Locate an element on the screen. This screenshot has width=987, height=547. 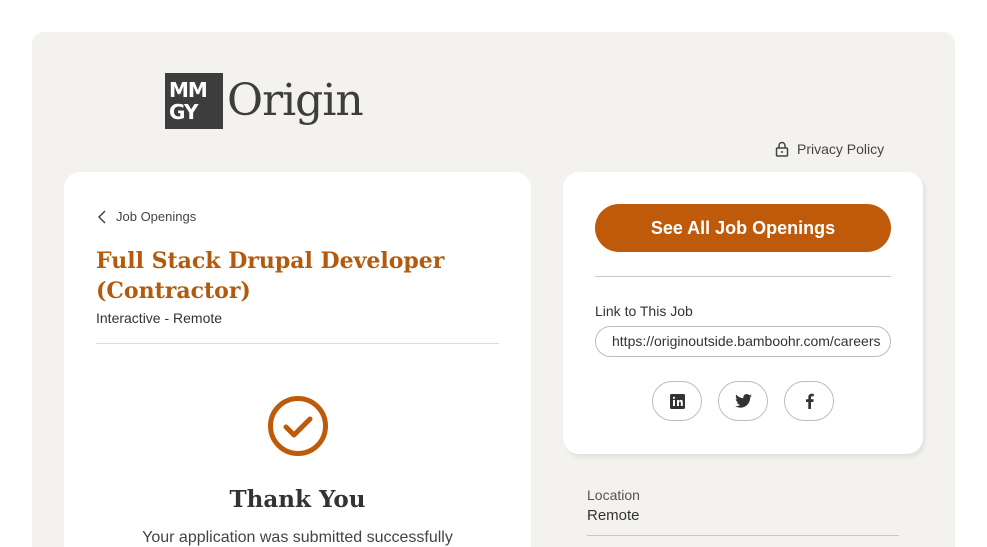
back-to-job-openings: Job Openings is located at coordinates (147, 216).